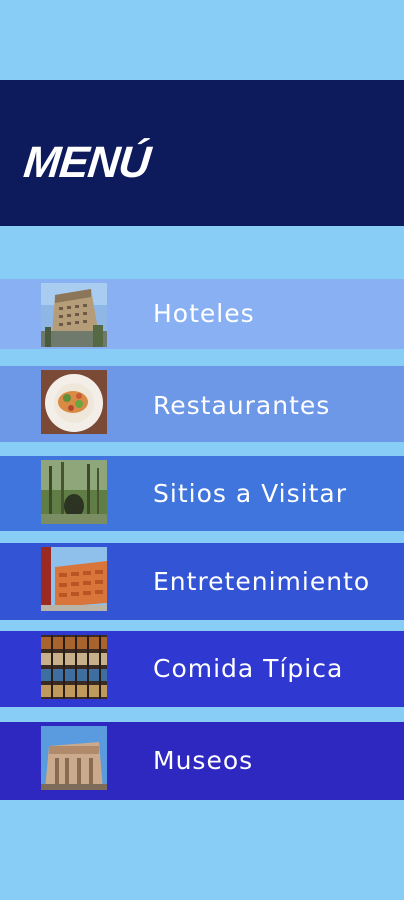  I want to click on typical-food-shelf-photo-icon, so click(74, 667).